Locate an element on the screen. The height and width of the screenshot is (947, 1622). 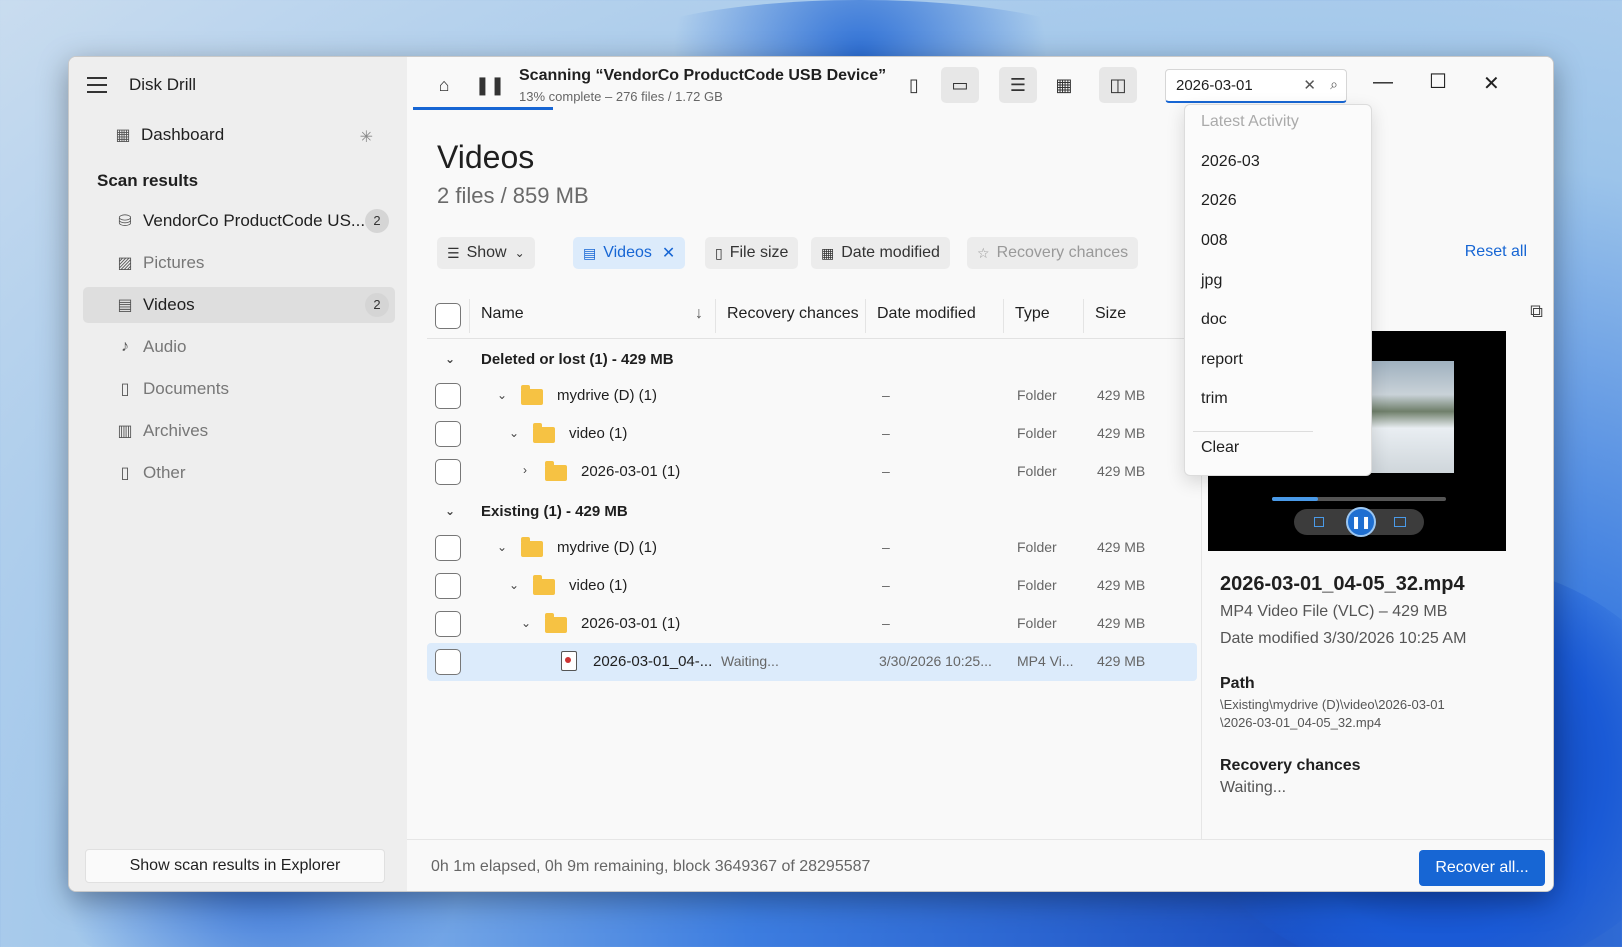
home-icon: ⌂ is located at coordinates (444, 85).